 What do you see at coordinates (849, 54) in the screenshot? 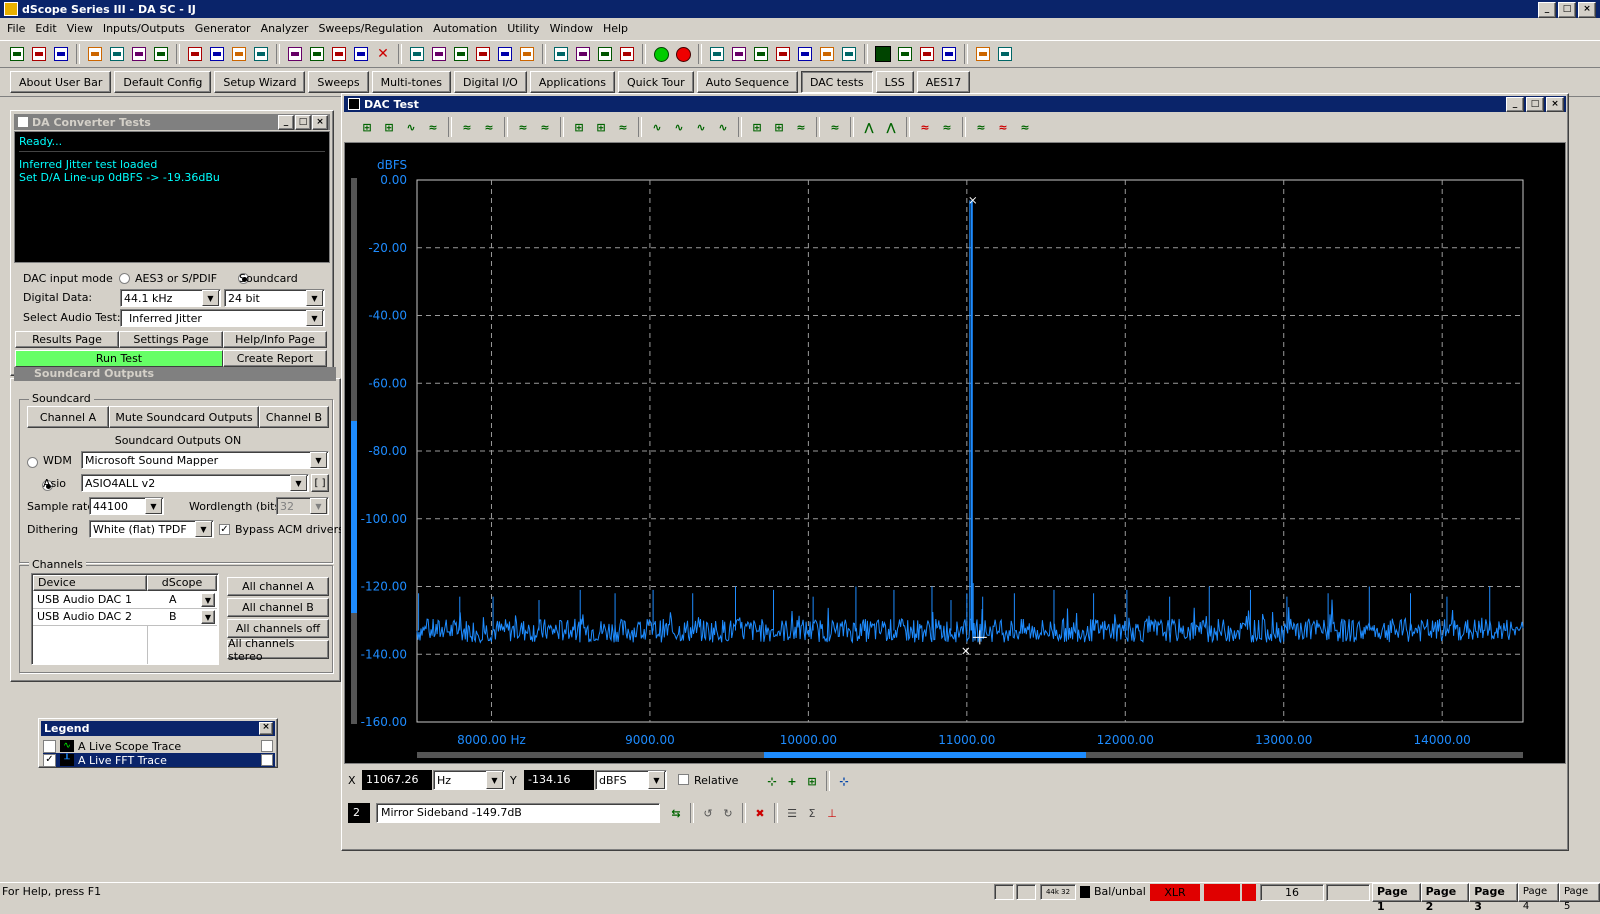
I see `filter-e-icon` at bounding box center [849, 54].